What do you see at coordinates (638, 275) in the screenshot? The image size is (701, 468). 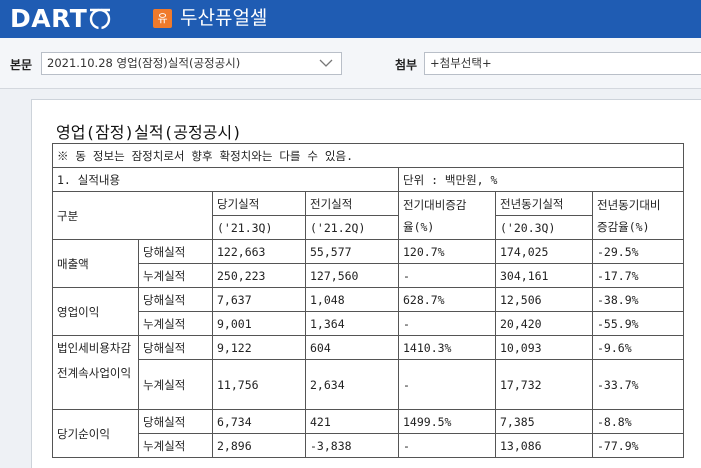 I see `yoy-change-value: -17.7%` at bounding box center [638, 275].